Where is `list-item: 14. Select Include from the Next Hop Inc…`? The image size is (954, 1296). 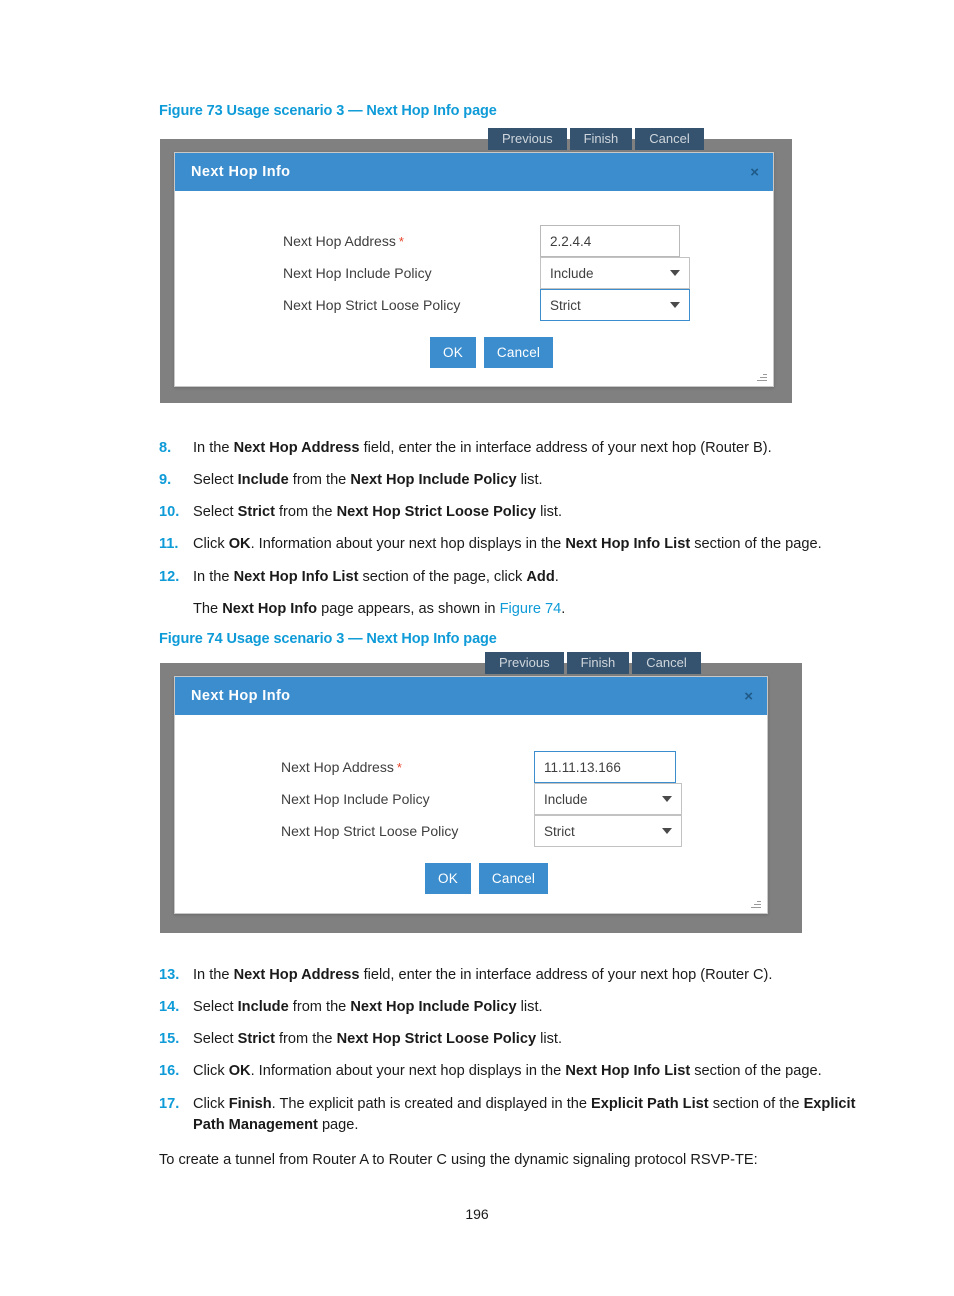 list-item: 14. Select Include from the Next Hop Inc… is located at coordinates (515, 1007).